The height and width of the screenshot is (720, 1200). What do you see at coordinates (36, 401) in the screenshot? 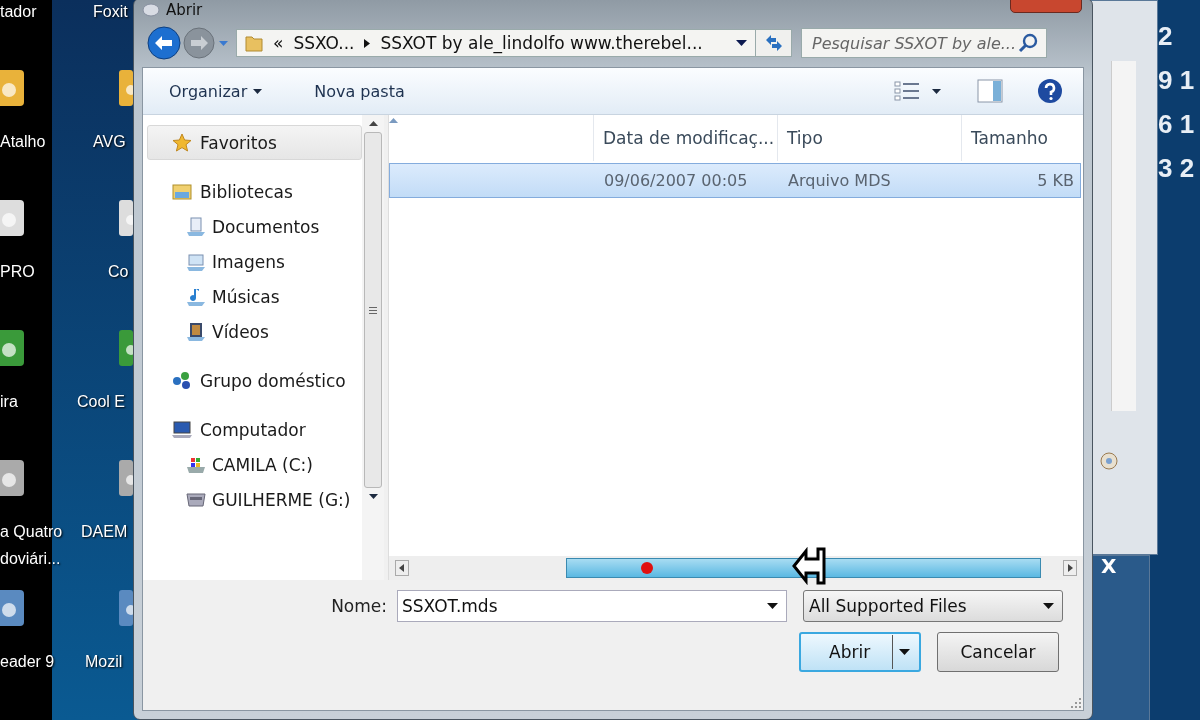
I see `desktop-icon-label: ira` at bounding box center [36, 401].